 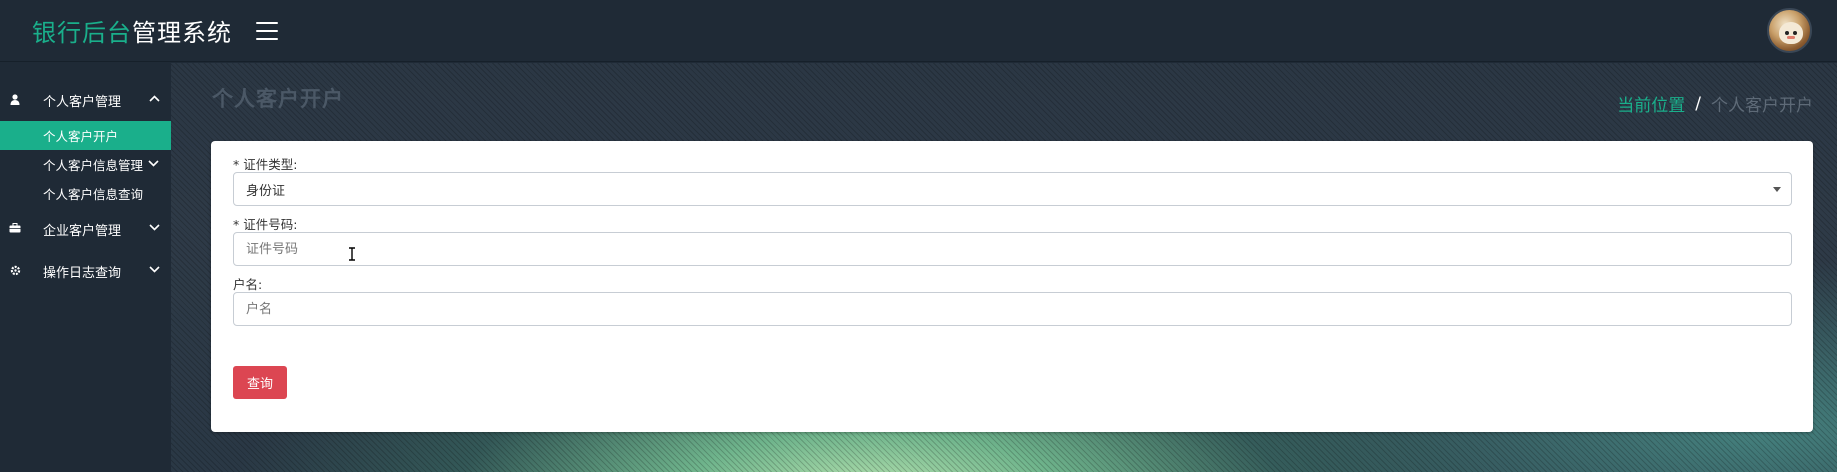 I want to click on sidebar-item-enterprise-customer: 企业客户管理, so click(x=85, y=229).